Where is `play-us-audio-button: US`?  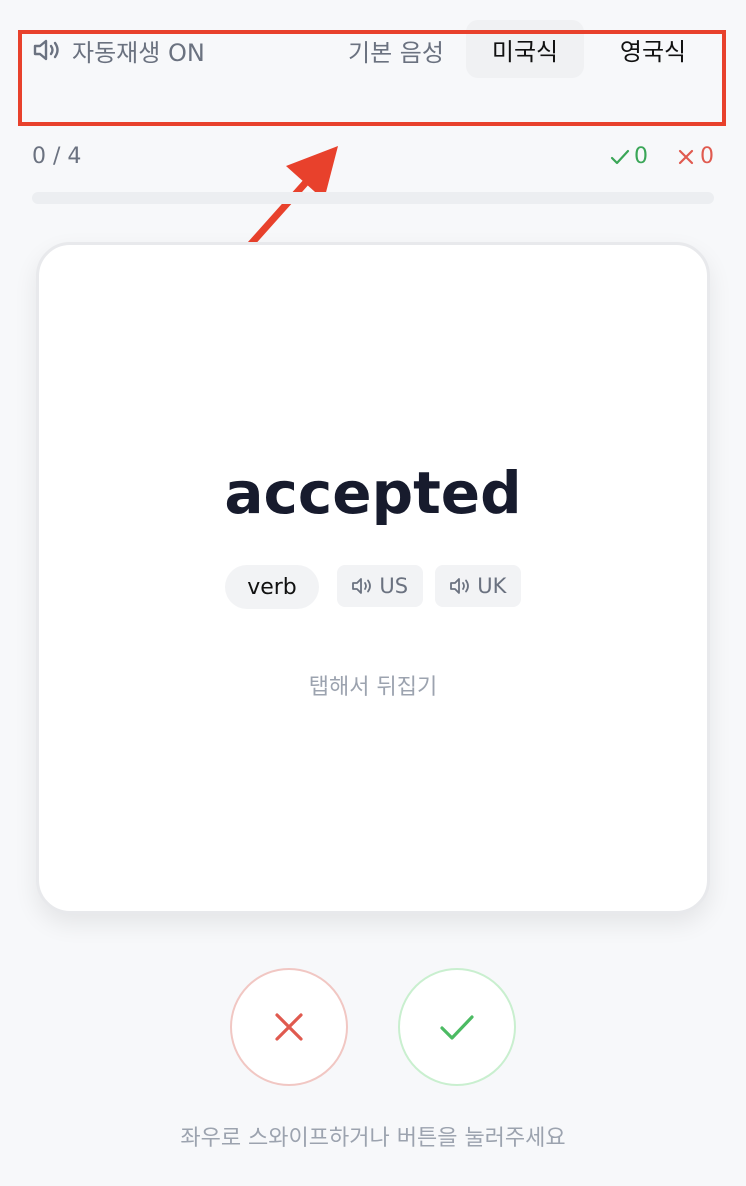
play-us-audio-button: US is located at coordinates (379, 586).